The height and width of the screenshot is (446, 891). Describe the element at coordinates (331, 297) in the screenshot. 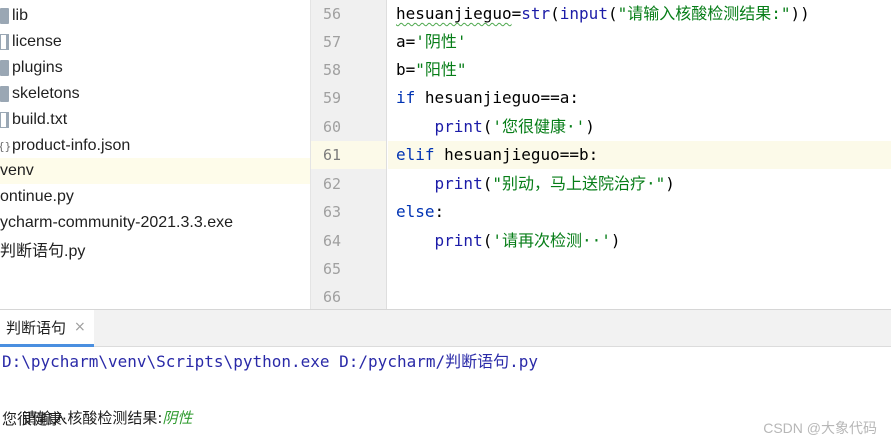

I see `line-number: 66` at that location.